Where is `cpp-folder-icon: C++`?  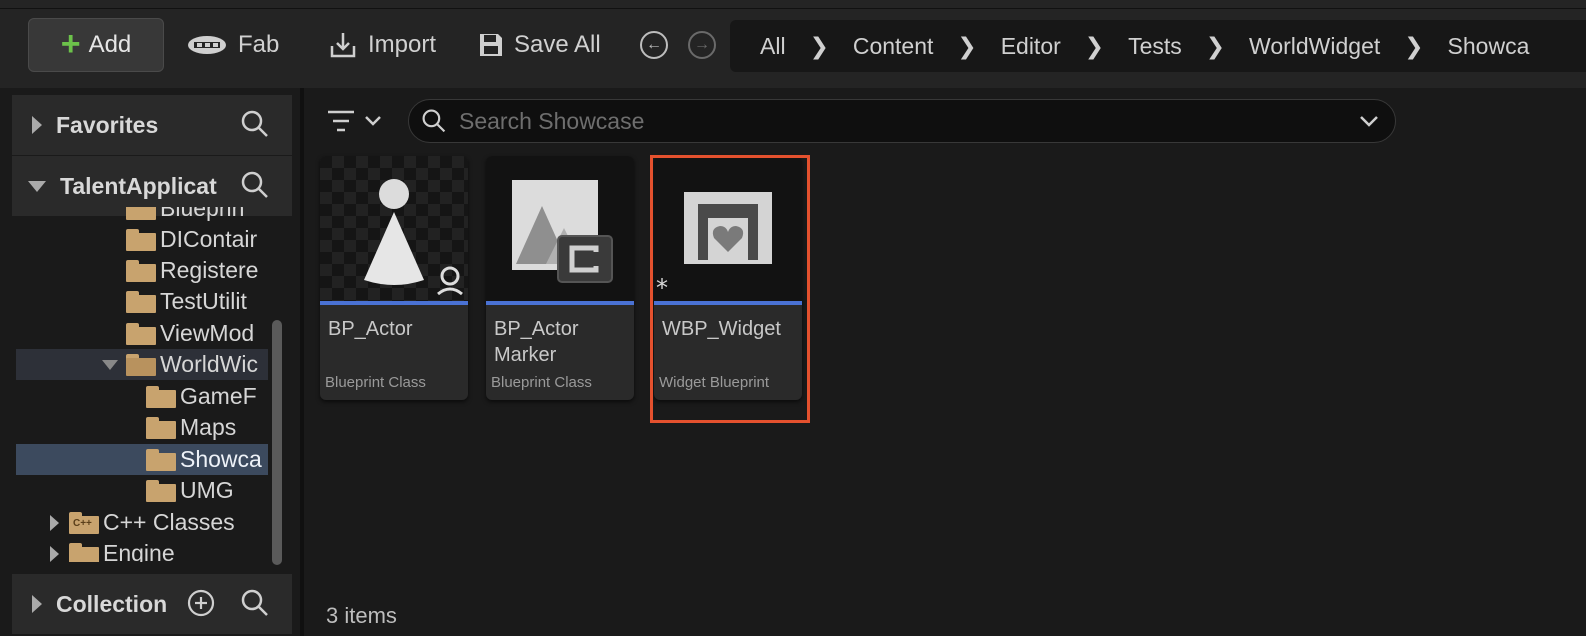 cpp-folder-icon: C++ is located at coordinates (84, 522).